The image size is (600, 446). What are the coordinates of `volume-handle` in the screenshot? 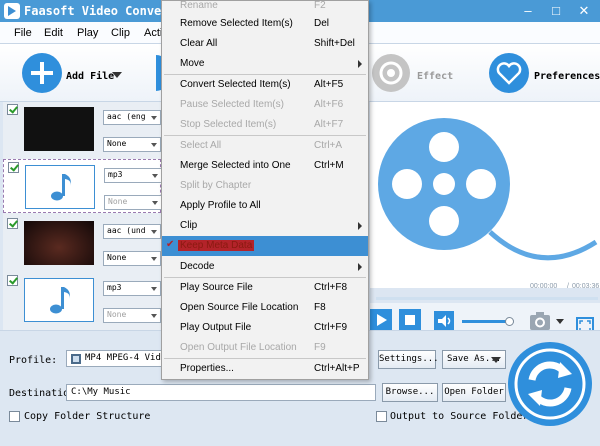 It's located at (509, 321).